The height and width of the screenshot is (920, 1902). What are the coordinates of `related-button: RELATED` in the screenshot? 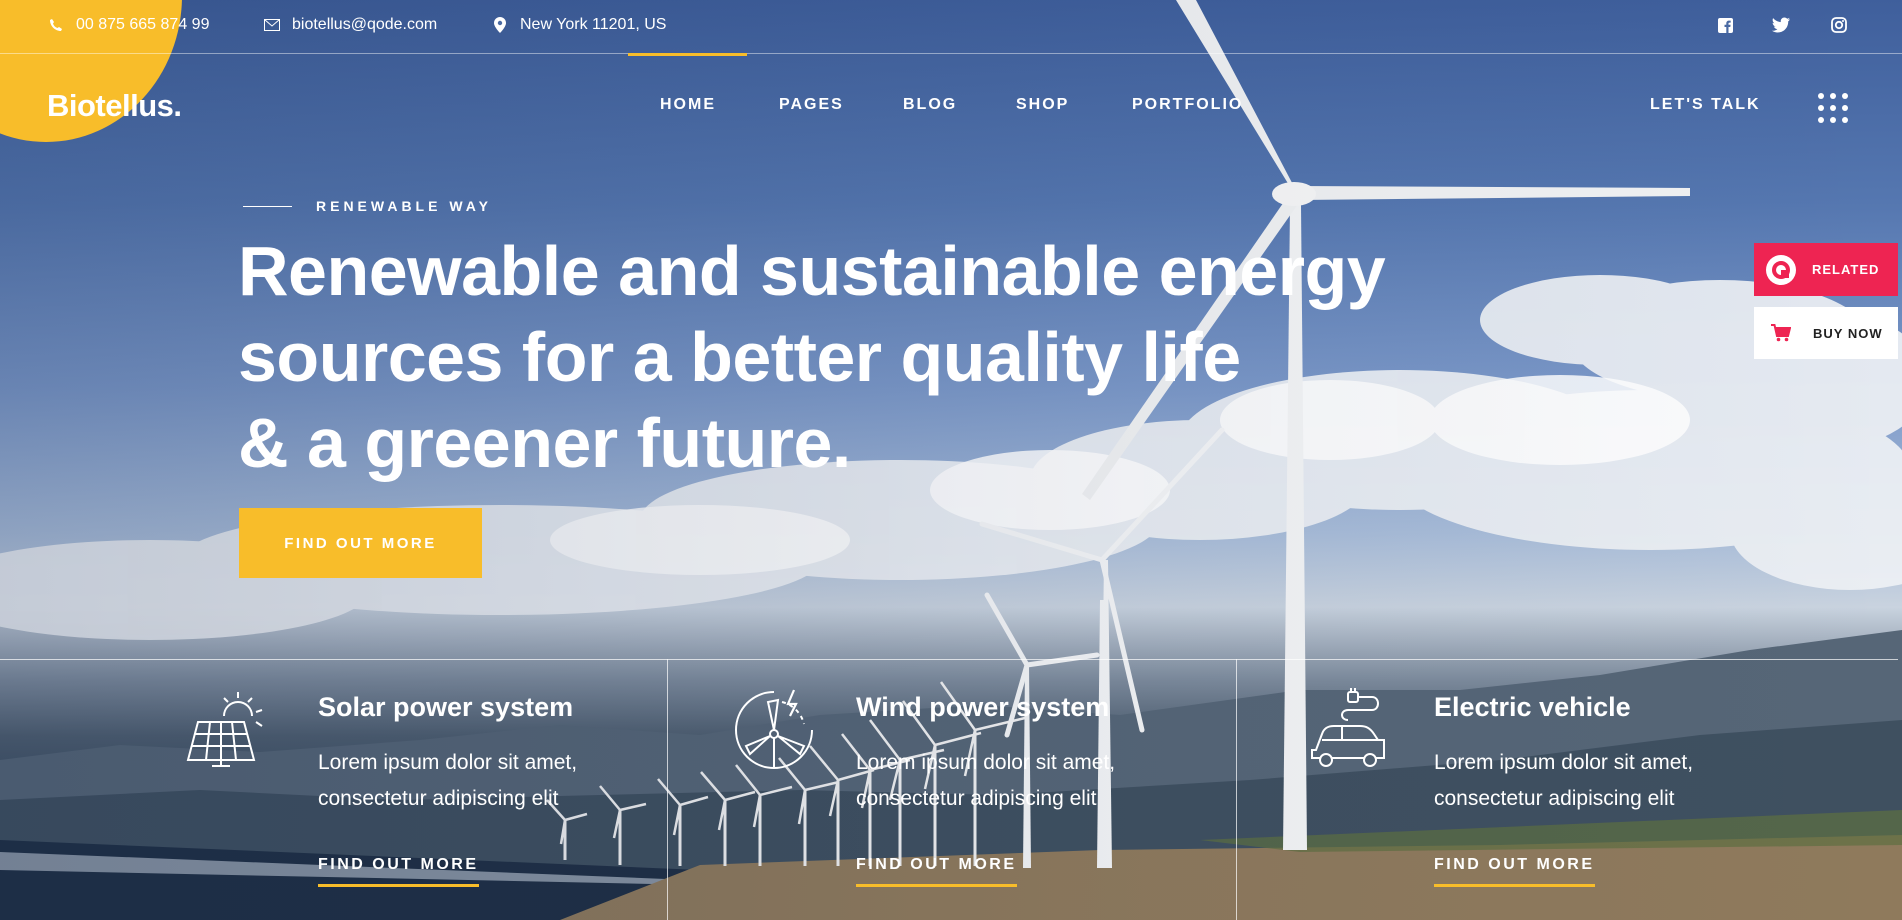 It's located at (1826, 269).